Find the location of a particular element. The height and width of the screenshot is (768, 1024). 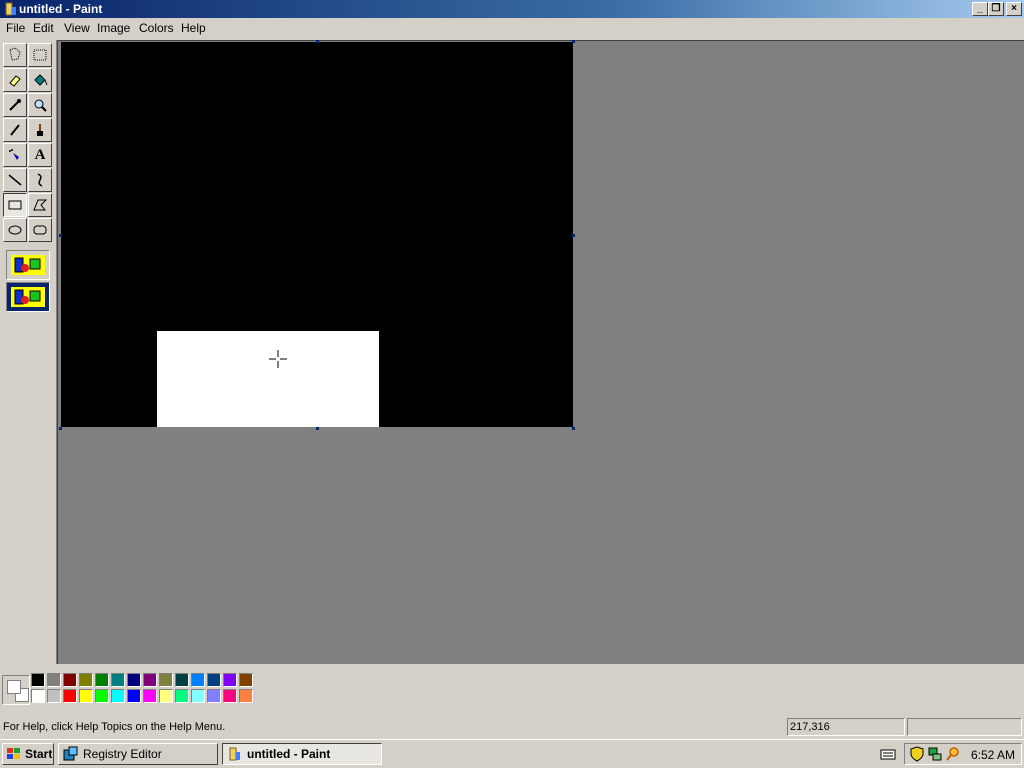

resize-handle-top-right is located at coordinates (573, 41).